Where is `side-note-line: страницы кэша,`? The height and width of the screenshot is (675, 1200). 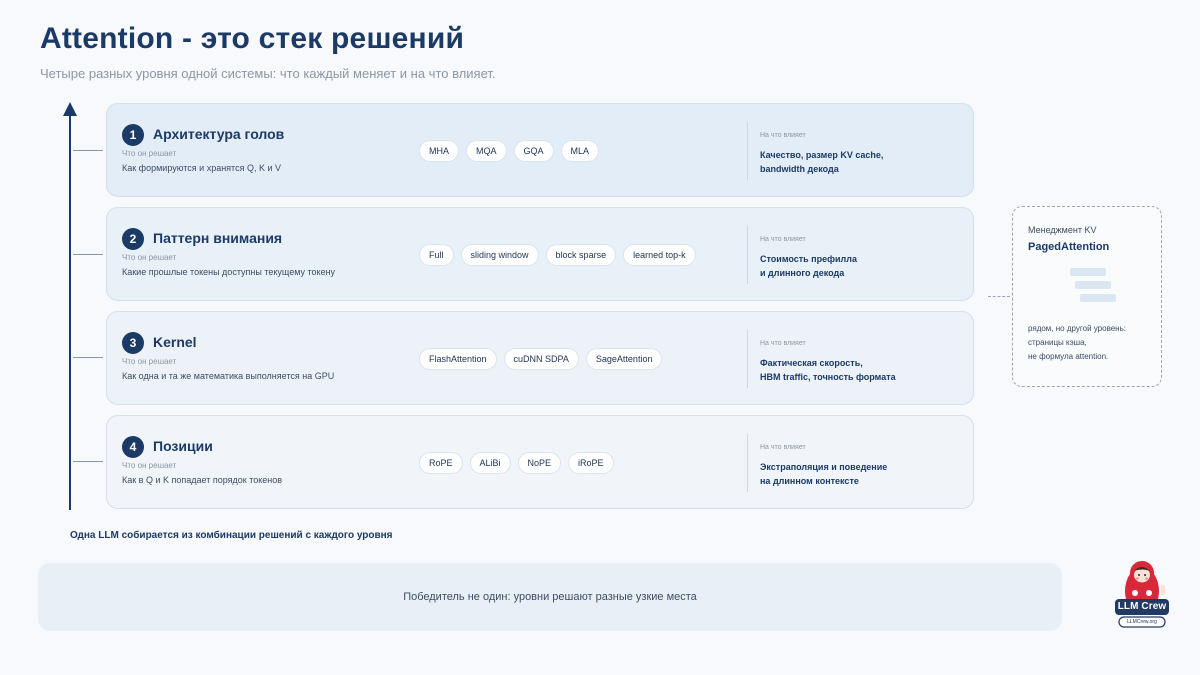 side-note-line: страницы кэша, is located at coordinates (1057, 342).